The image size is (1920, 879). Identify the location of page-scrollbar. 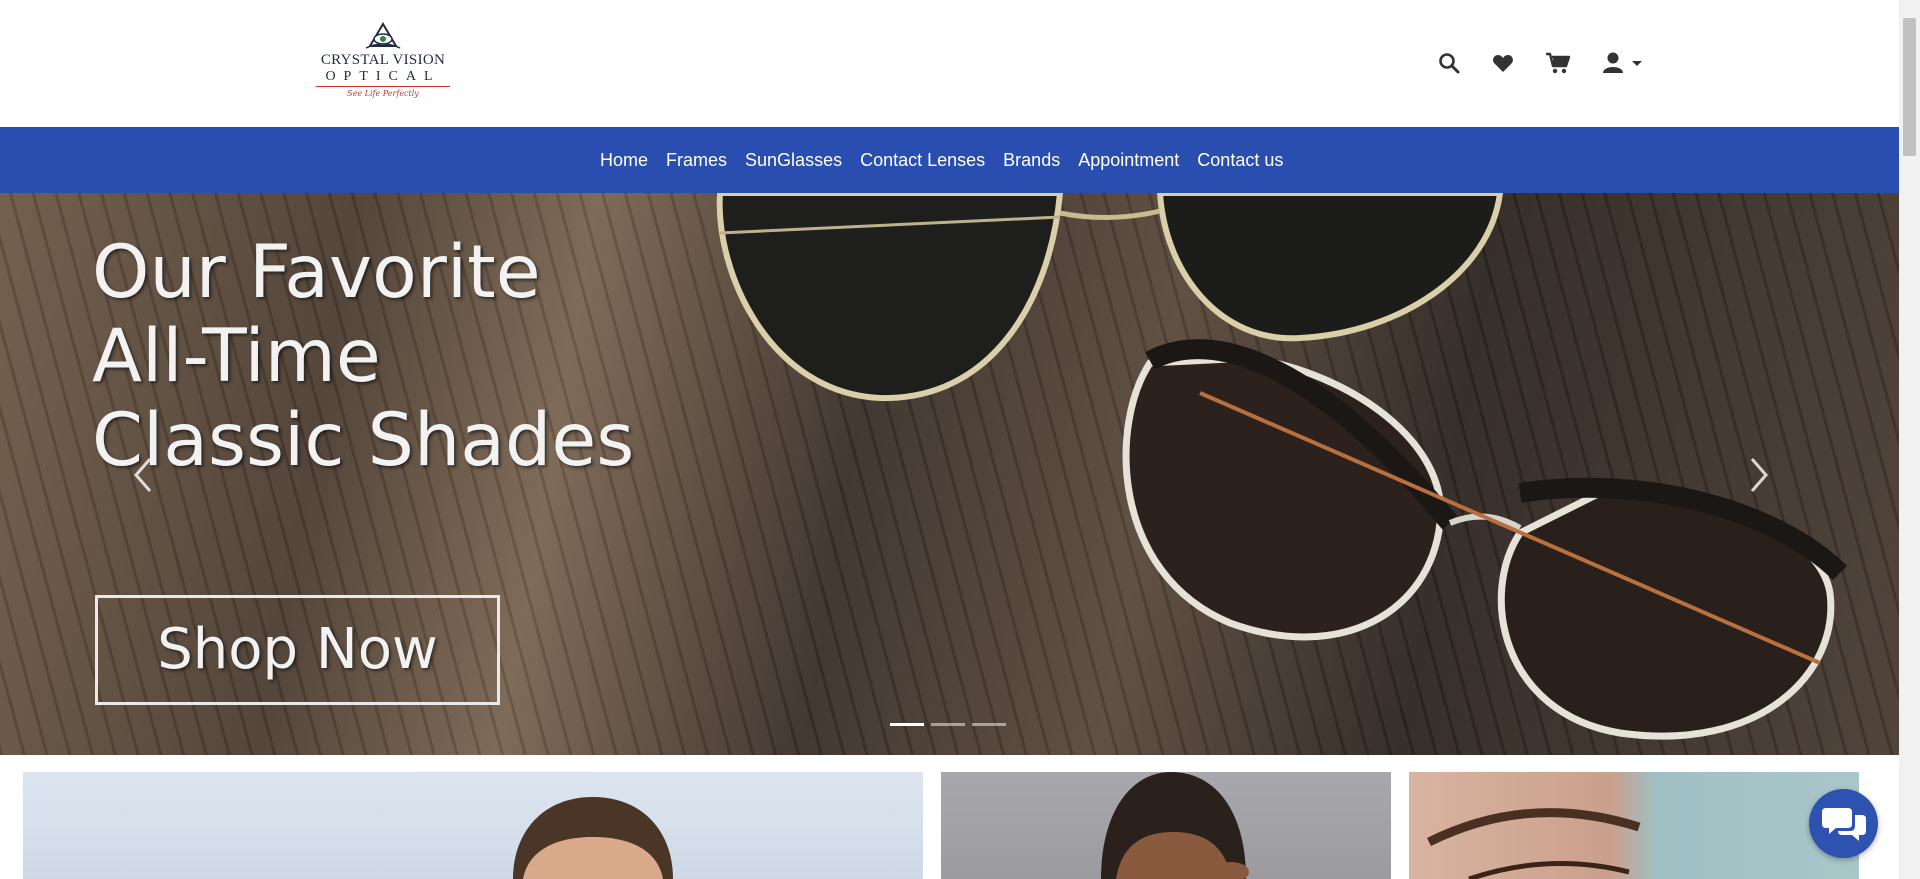
(1909, 439).